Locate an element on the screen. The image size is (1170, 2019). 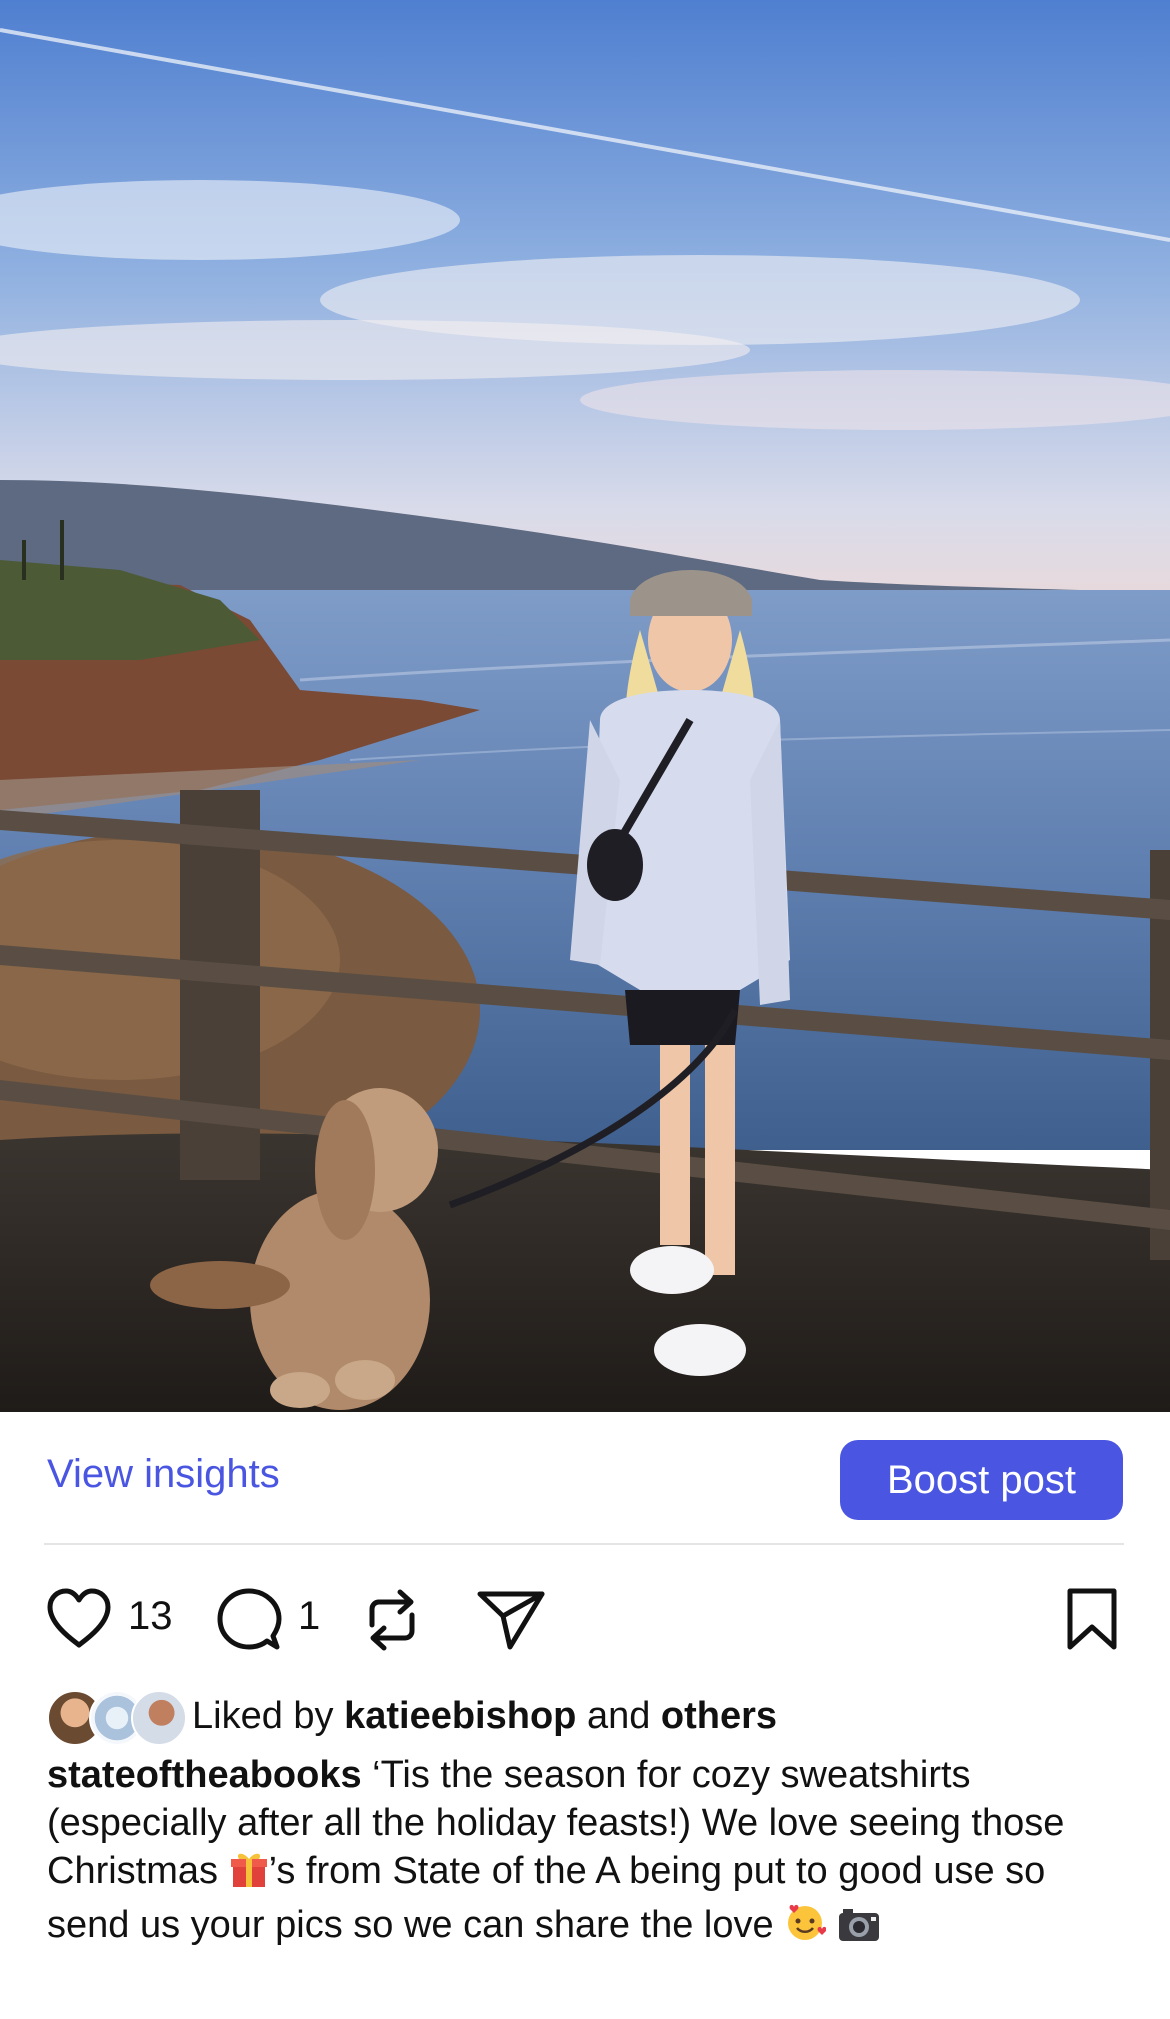
boost-post-button: Boost post is located at coordinates (981, 1480).